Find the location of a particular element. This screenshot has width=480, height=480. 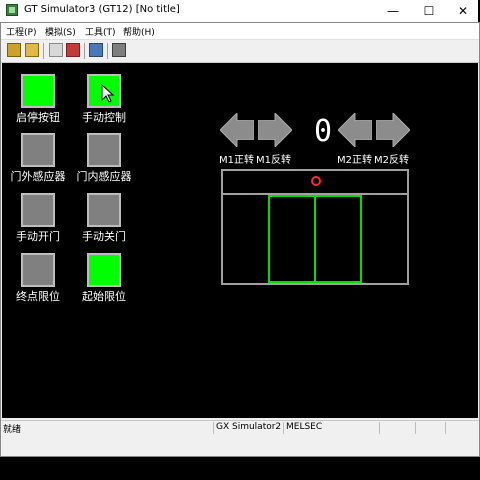

device-icon is located at coordinates (119, 50).